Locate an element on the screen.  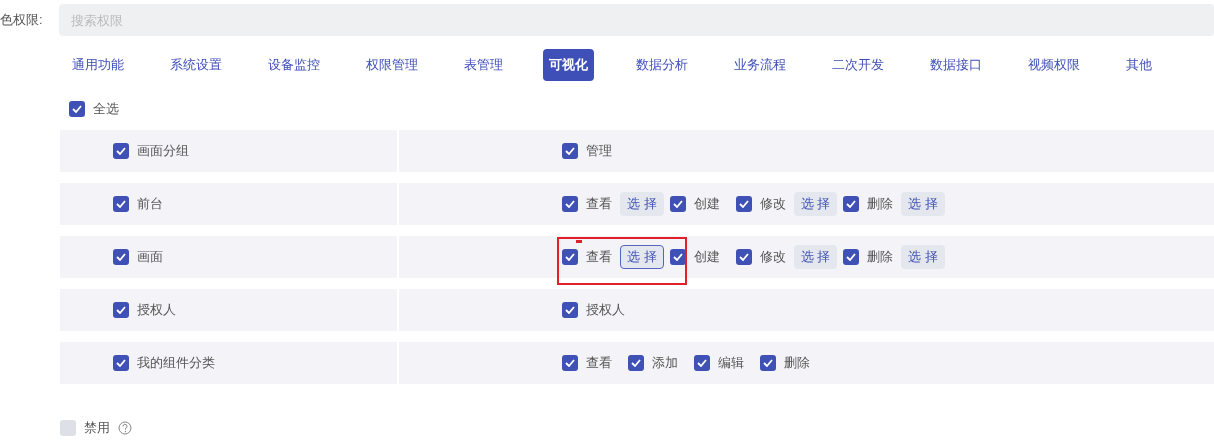
tab: 权限管理 is located at coordinates (392, 65).